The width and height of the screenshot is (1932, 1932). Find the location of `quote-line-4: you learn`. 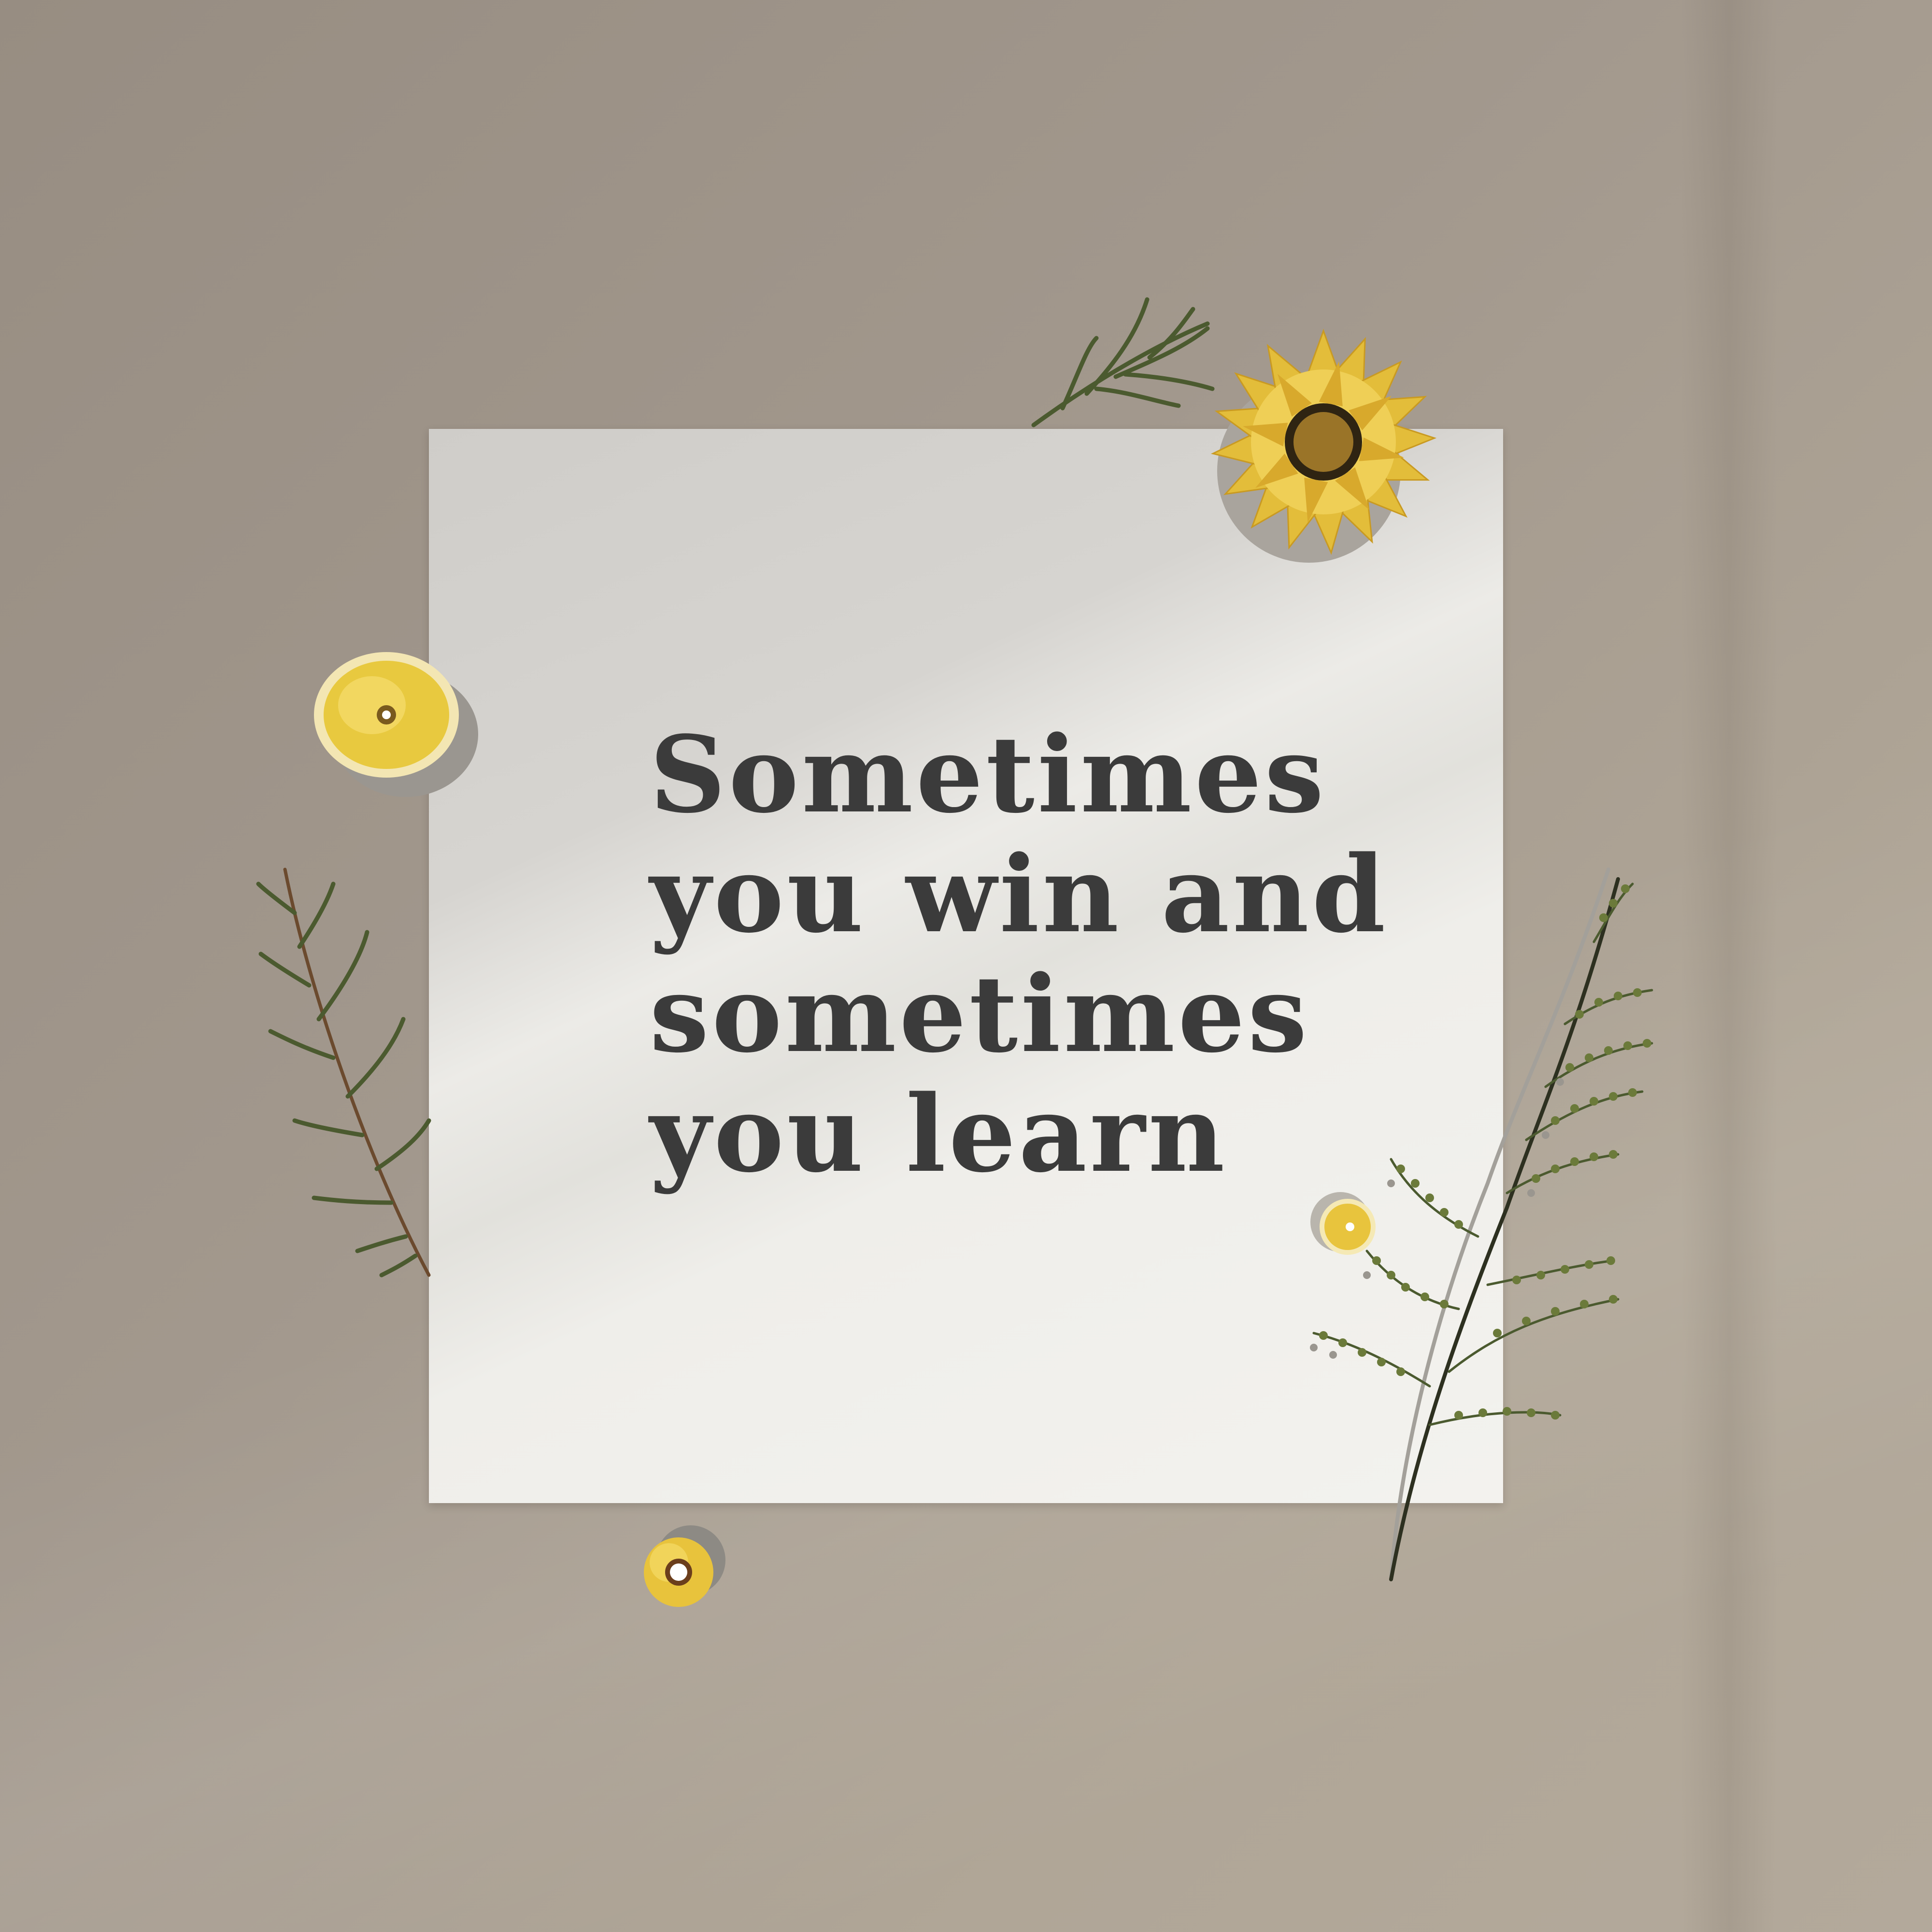

quote-line-4: you learn is located at coordinates (939, 1134).